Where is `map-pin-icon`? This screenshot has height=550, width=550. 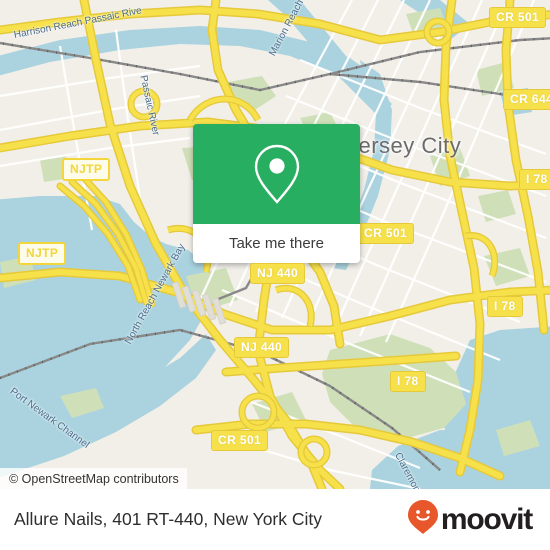
map-pin-icon is located at coordinates (277, 174).